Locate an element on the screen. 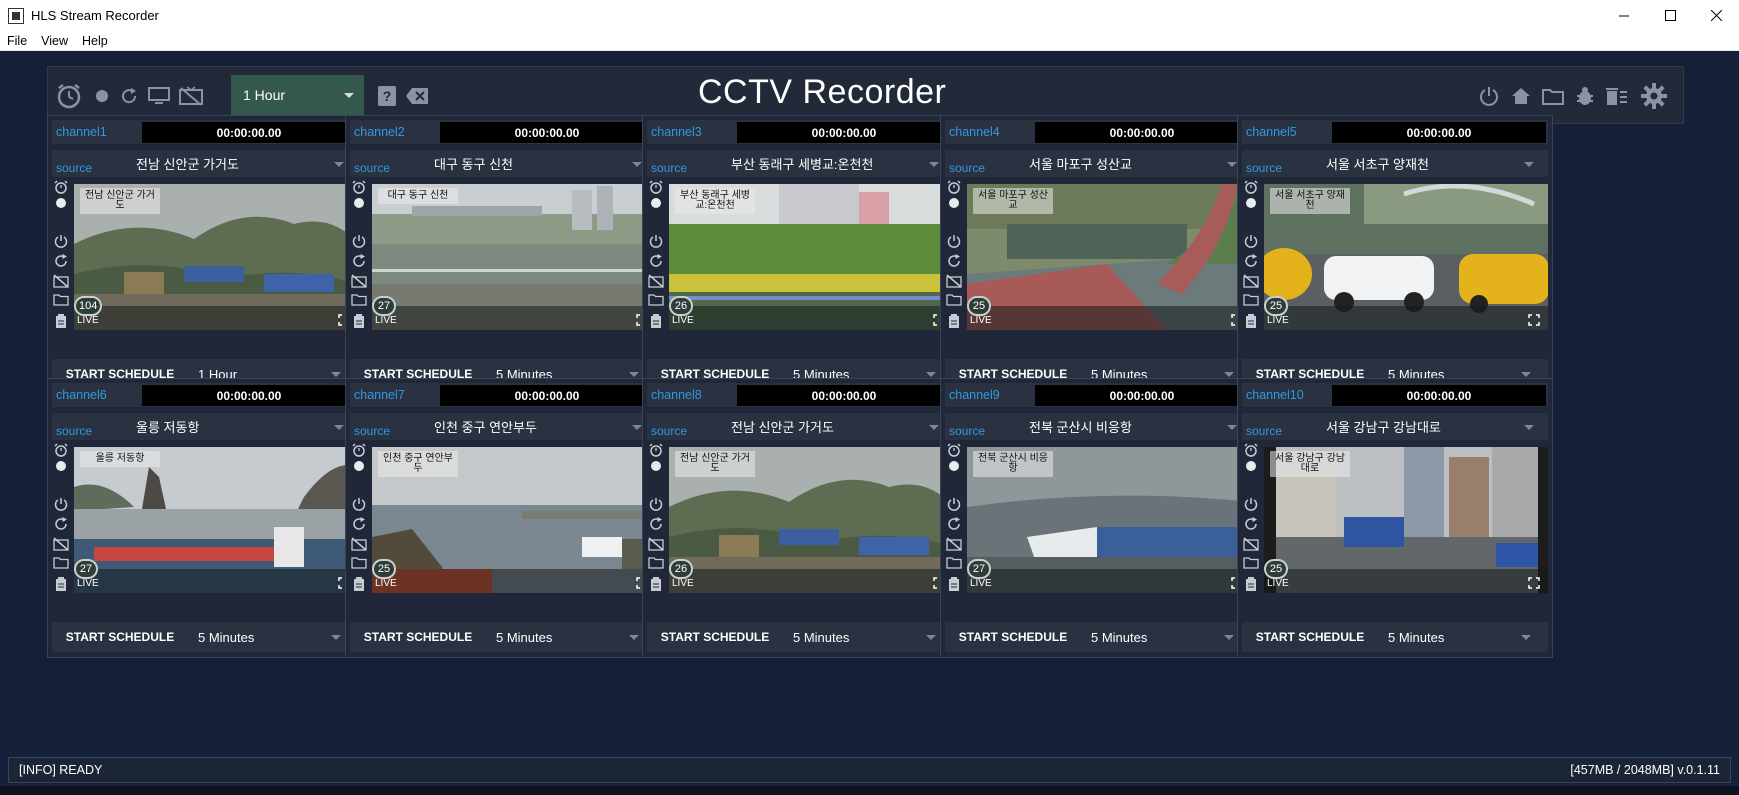 The image size is (1739, 795). source-select: source 인천 중구 연안부두 is located at coordinates (503, 426).